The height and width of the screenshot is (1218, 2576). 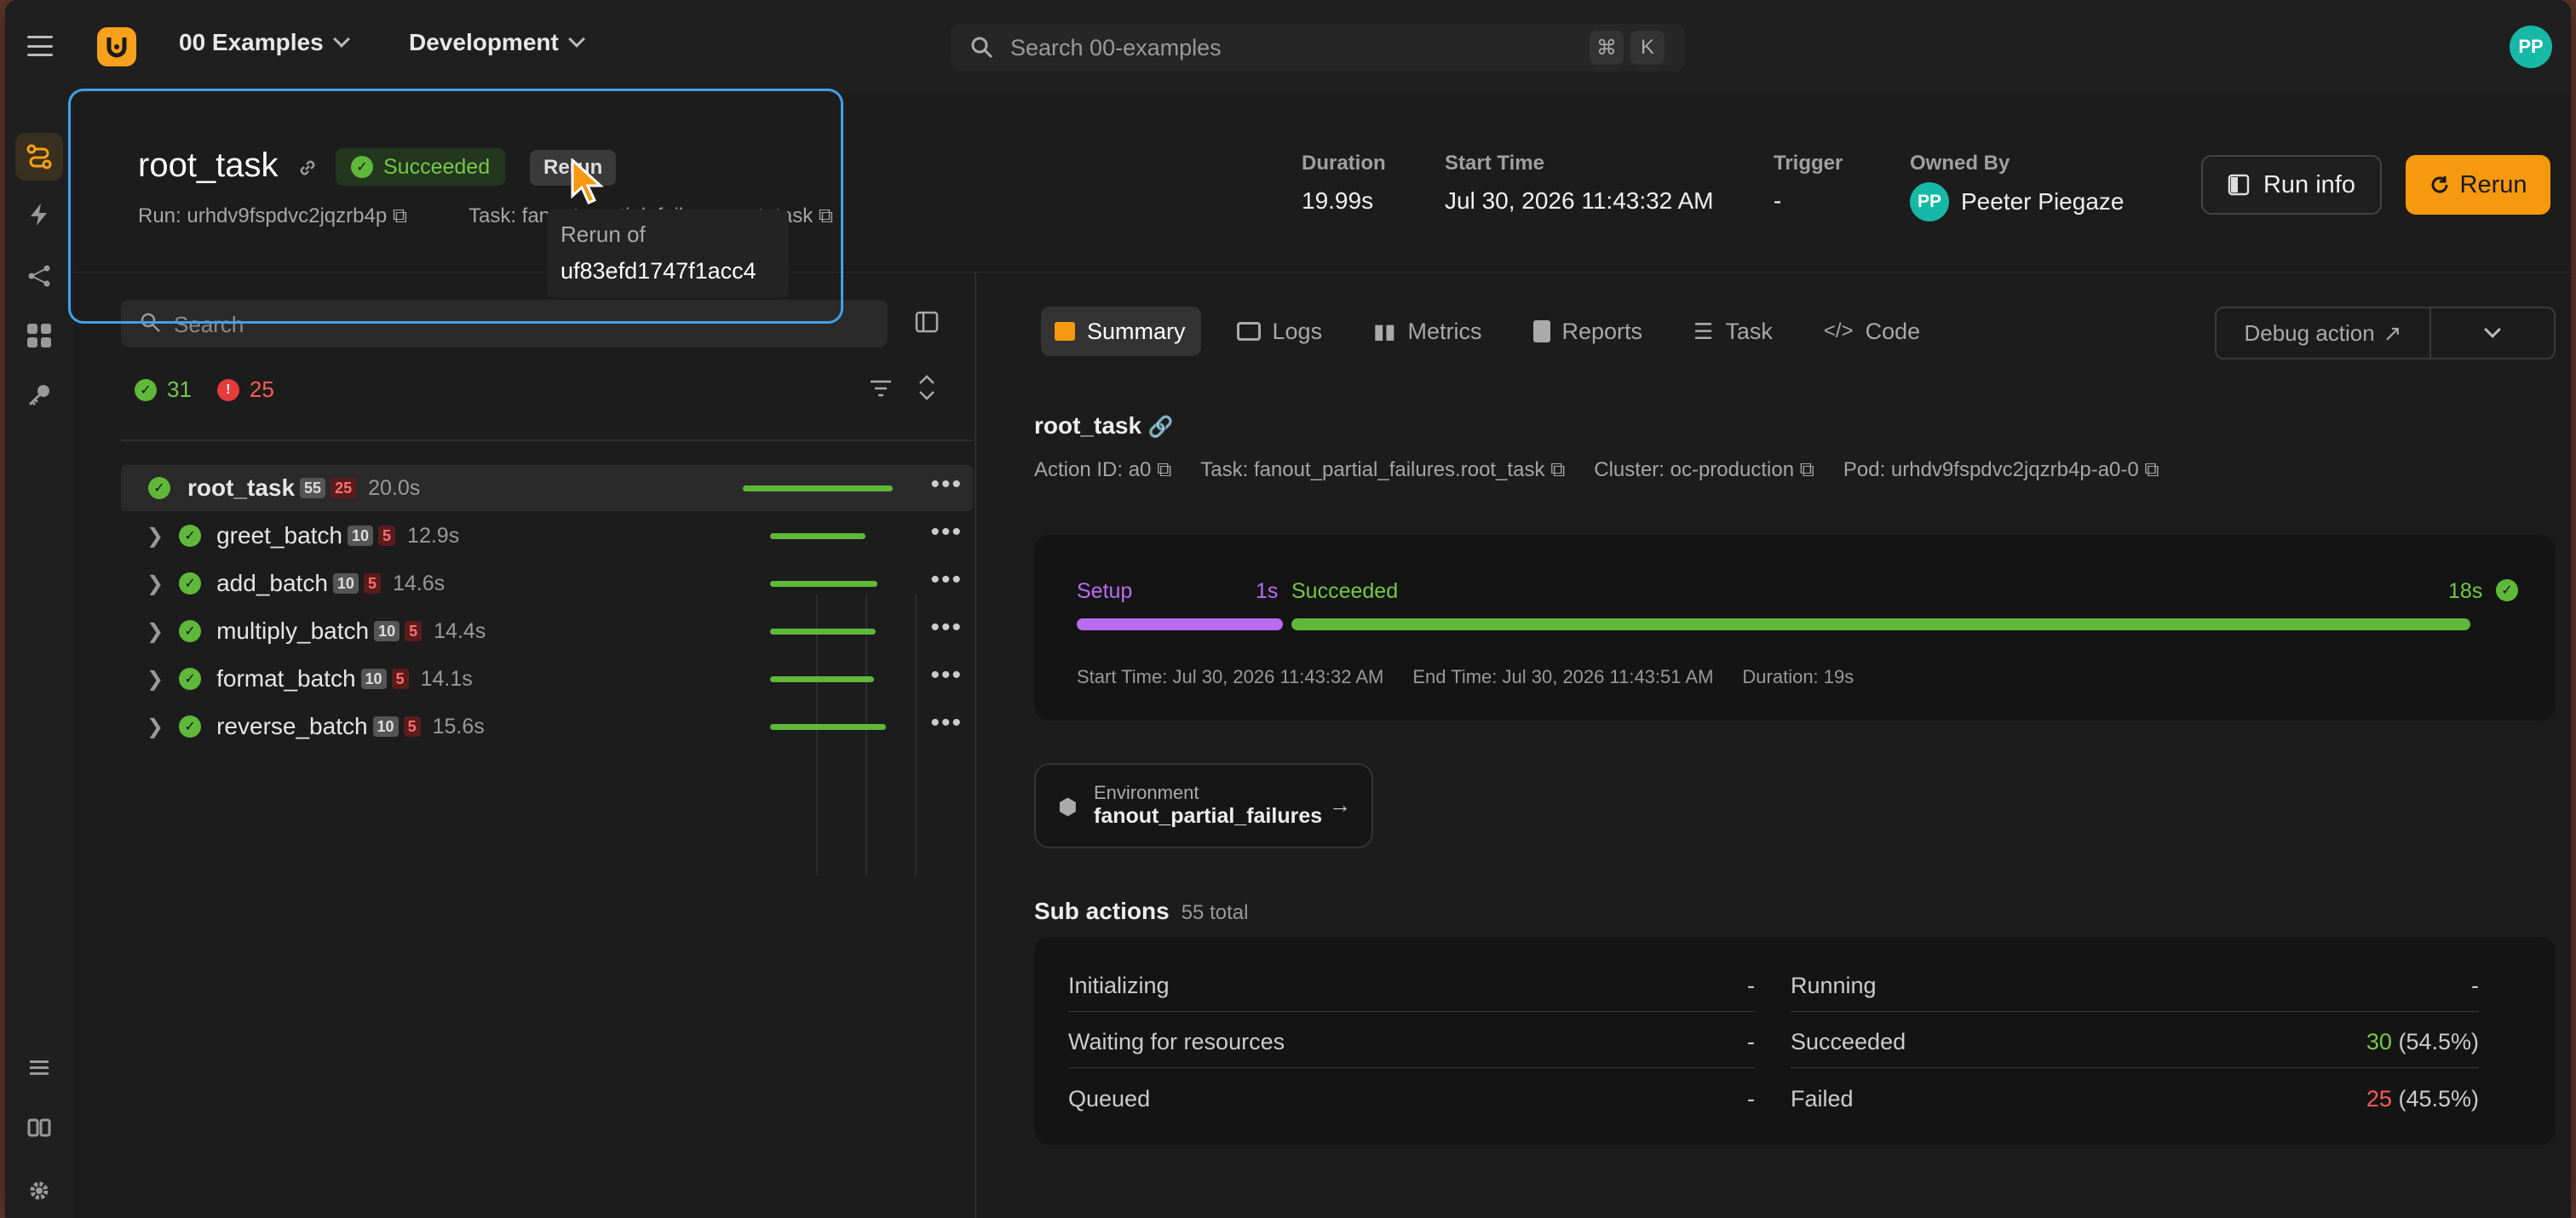 I want to click on sidebar-toggle-icon, so click(x=927, y=322).